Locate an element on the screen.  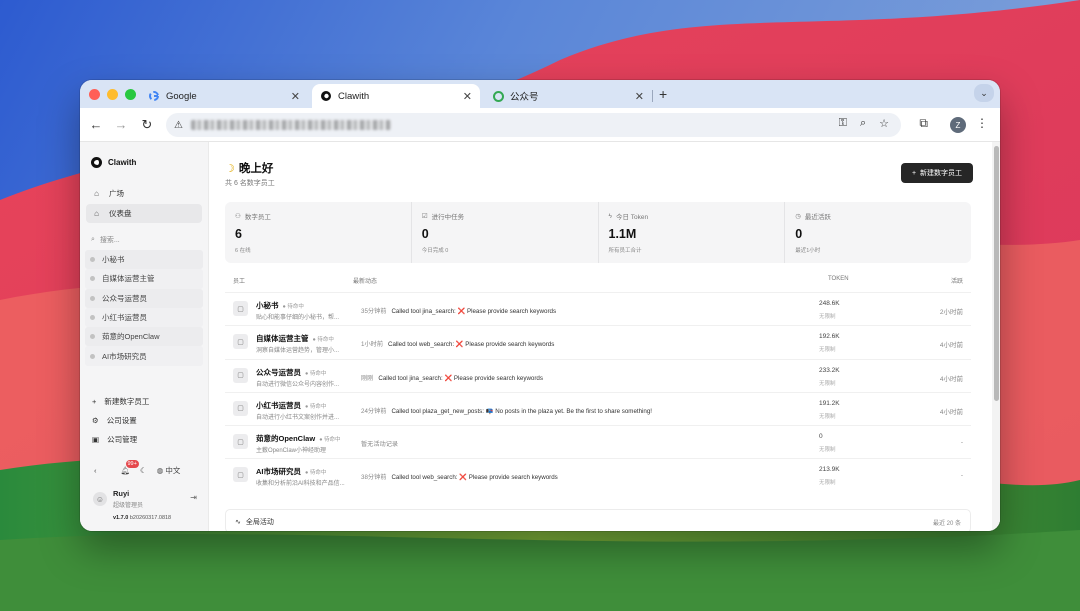
tab-clawith: Clawith ✕ is located at coordinates (396, 96).